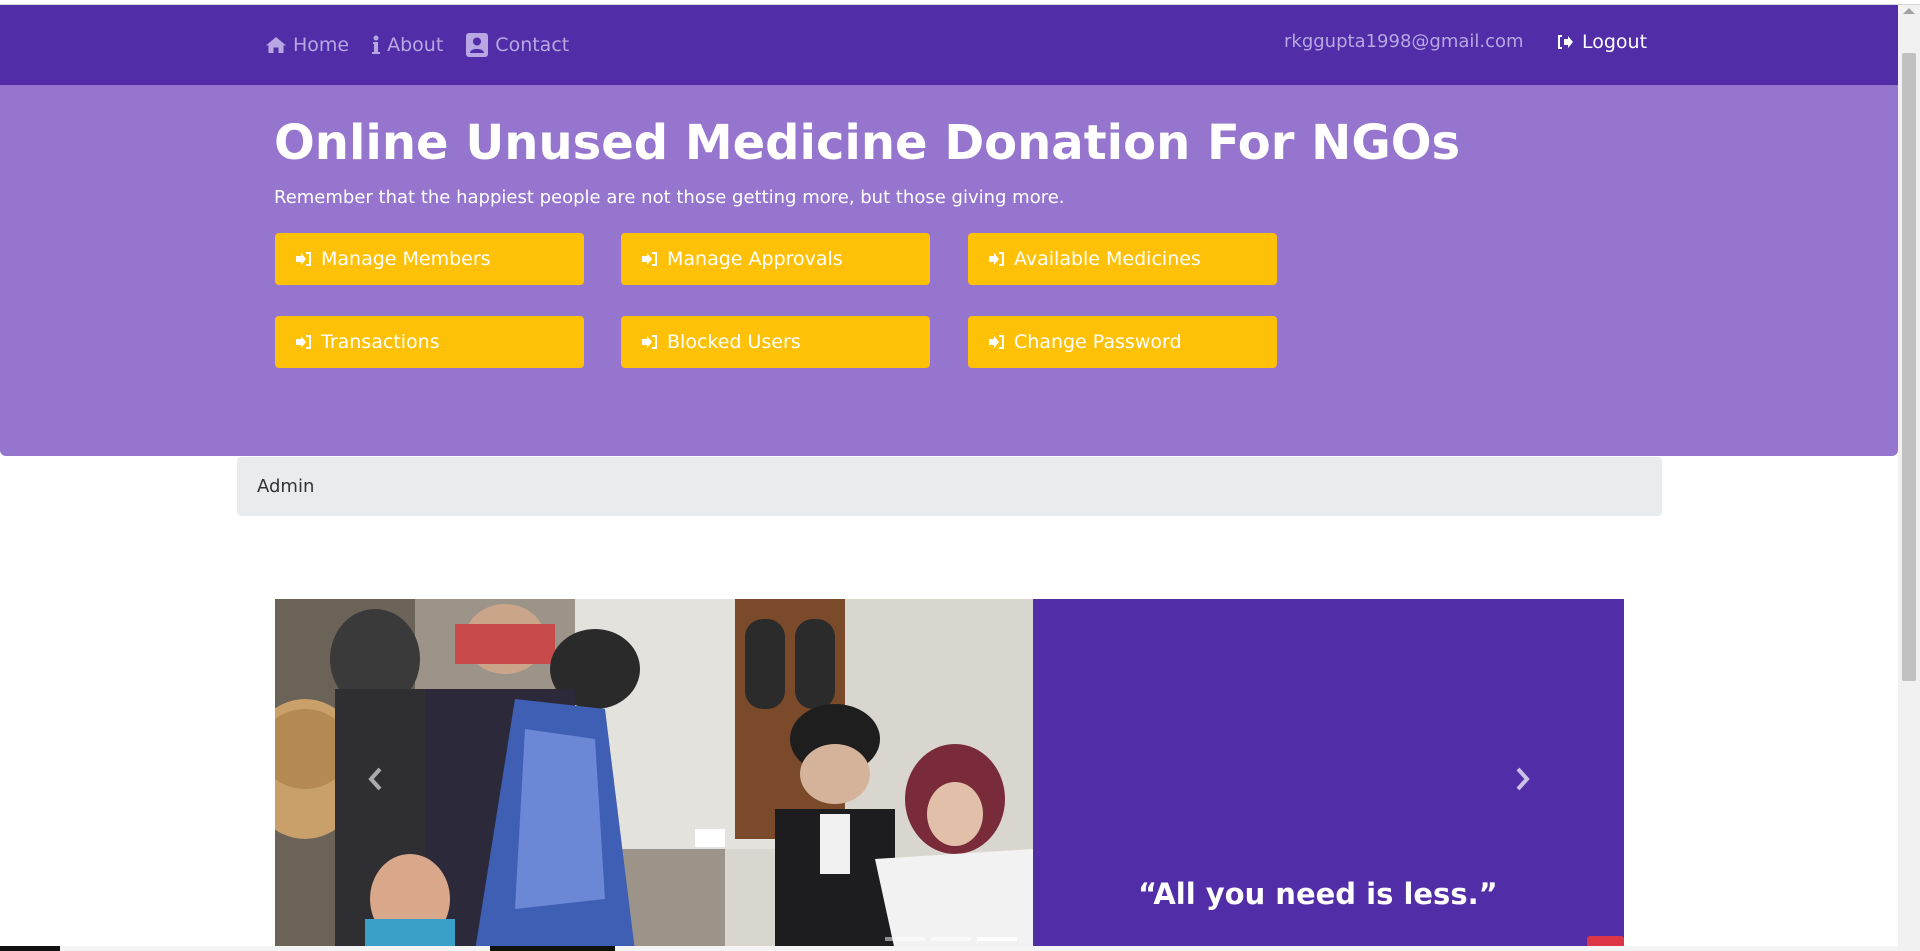 This screenshot has height=951, width=1920. What do you see at coordinates (477, 45) in the screenshot?
I see `contact-card-icon` at bounding box center [477, 45].